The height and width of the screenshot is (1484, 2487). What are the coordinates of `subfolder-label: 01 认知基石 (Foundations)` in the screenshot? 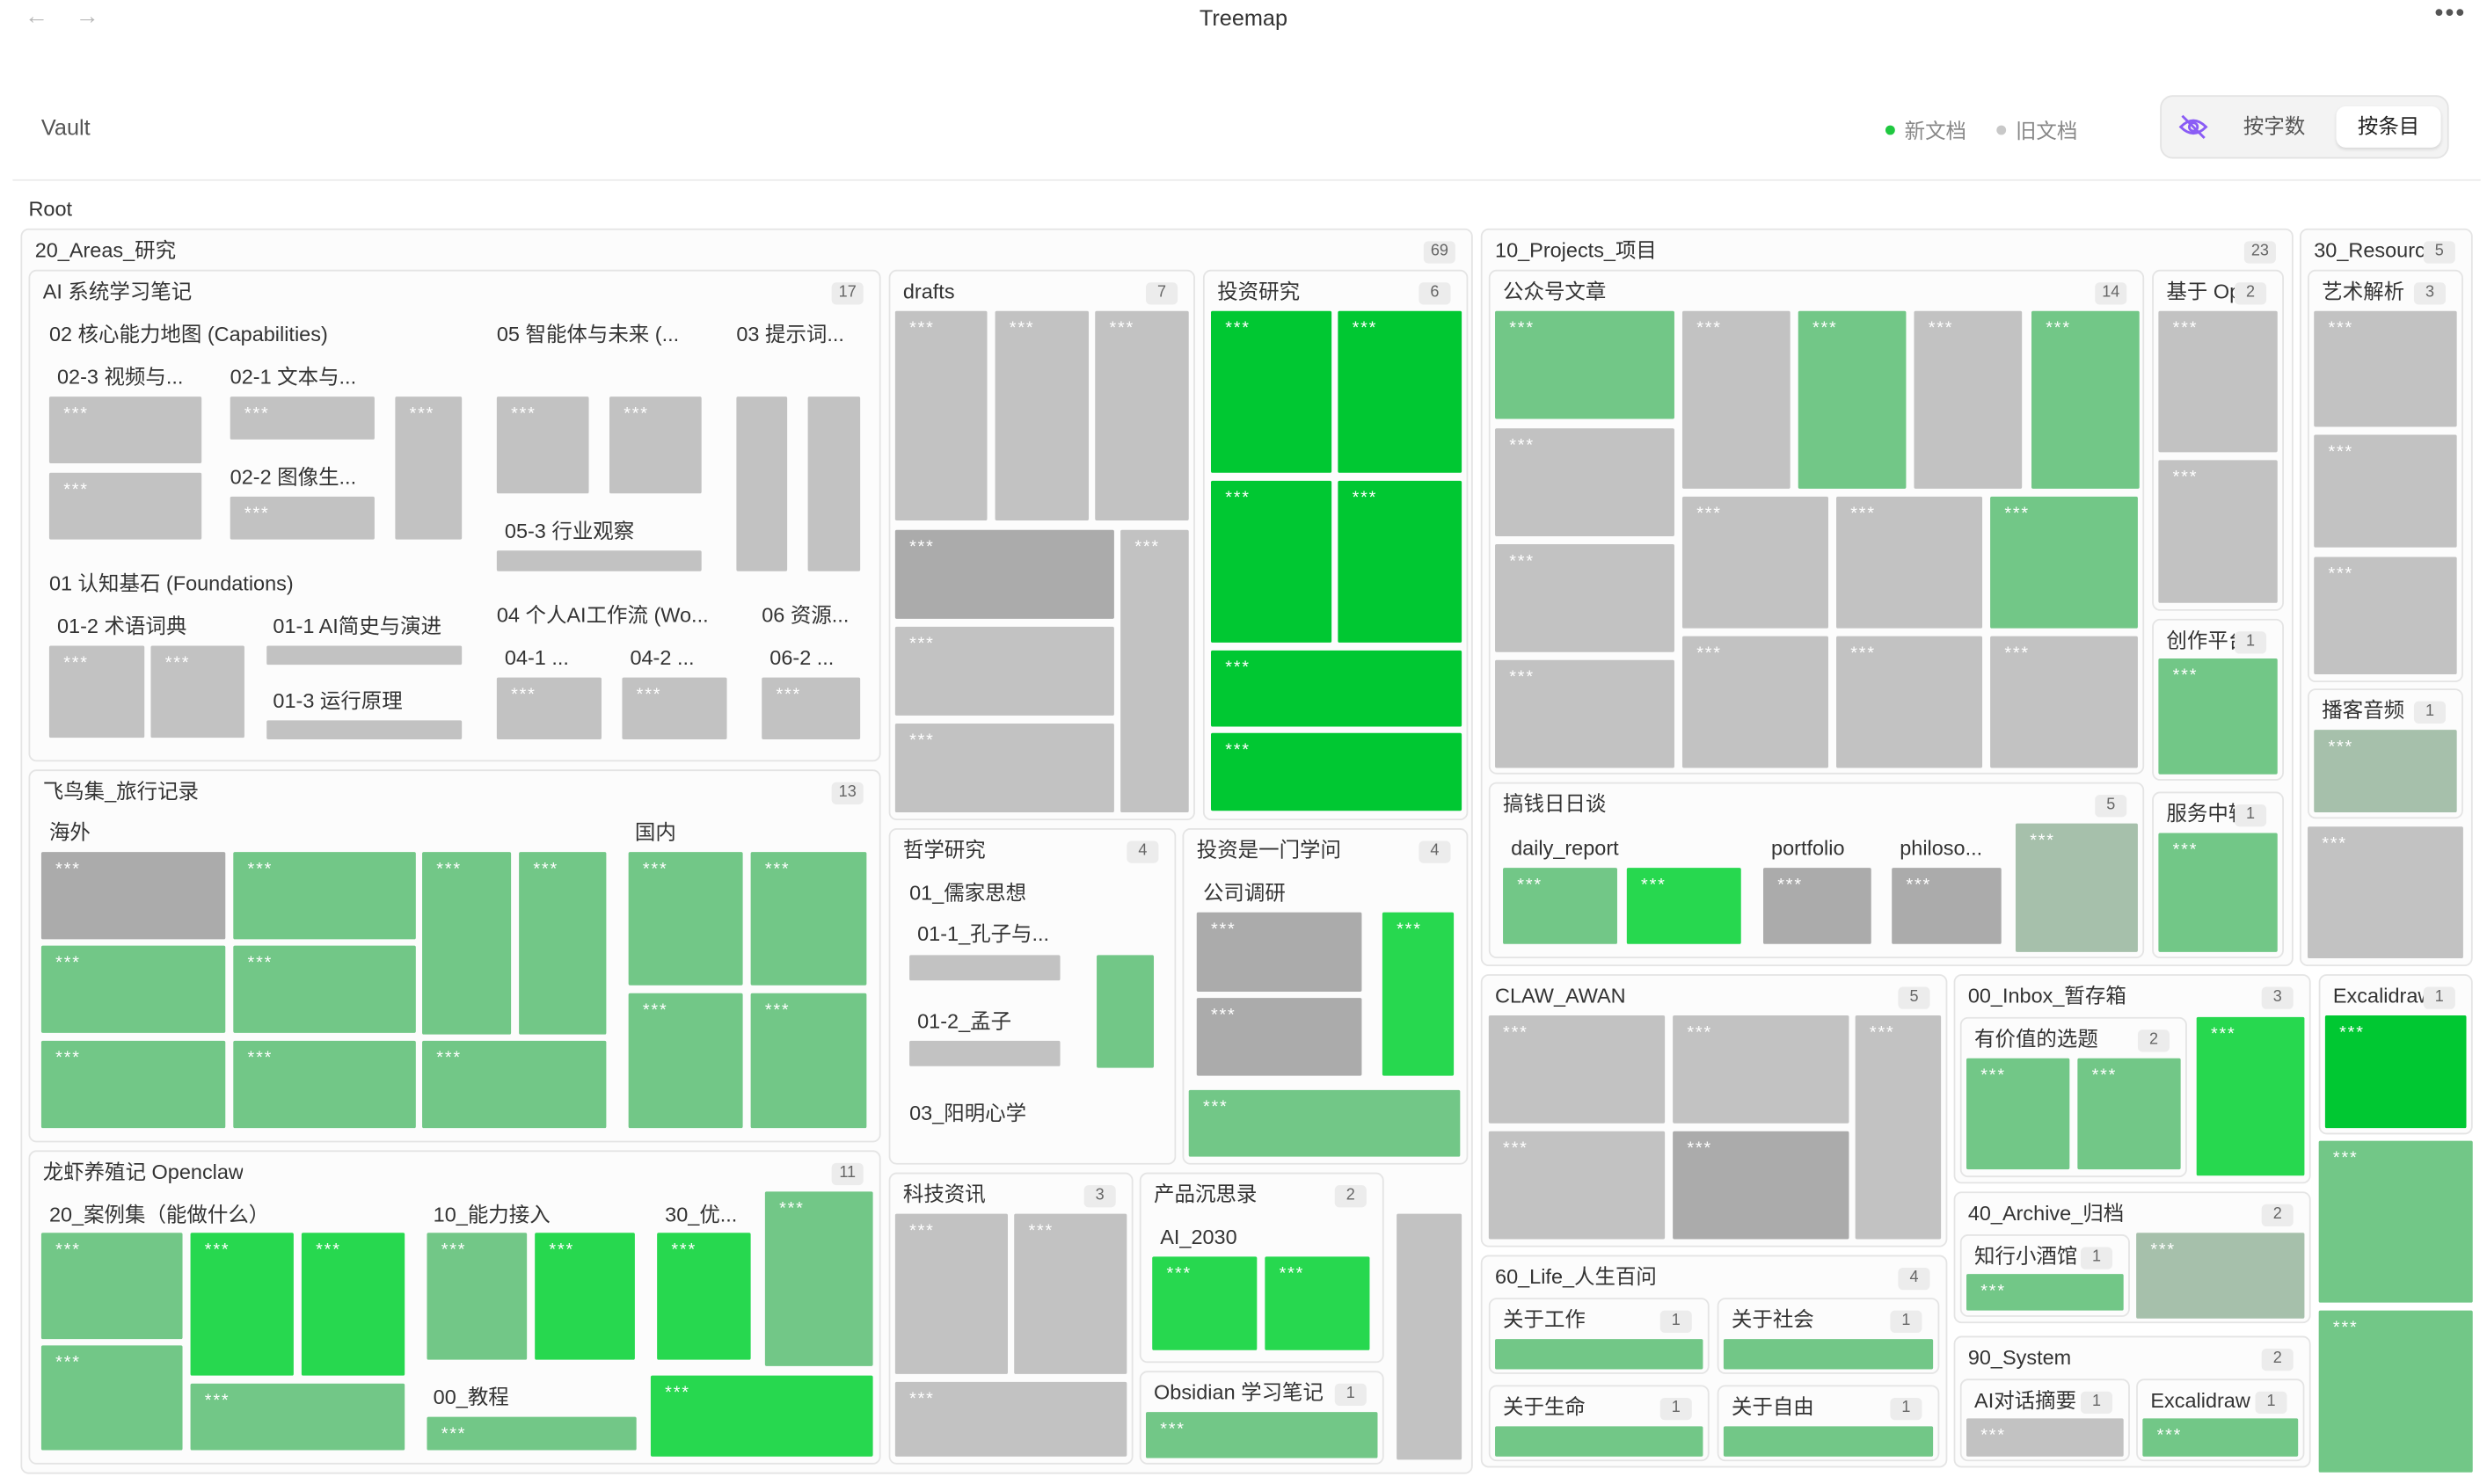 It's located at (171, 584).